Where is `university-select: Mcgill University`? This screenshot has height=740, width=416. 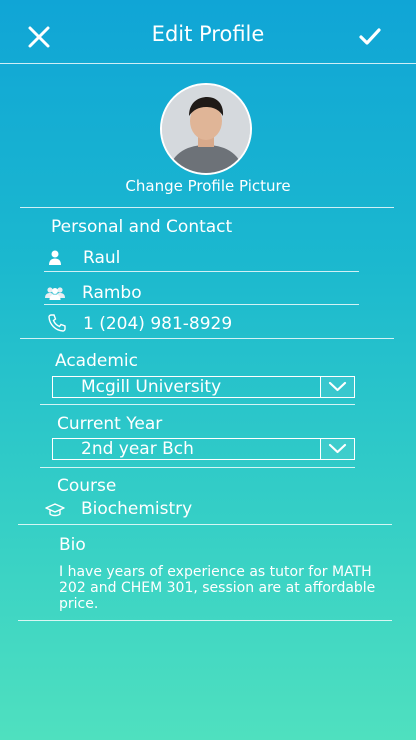
university-select: Mcgill University is located at coordinates (203, 387).